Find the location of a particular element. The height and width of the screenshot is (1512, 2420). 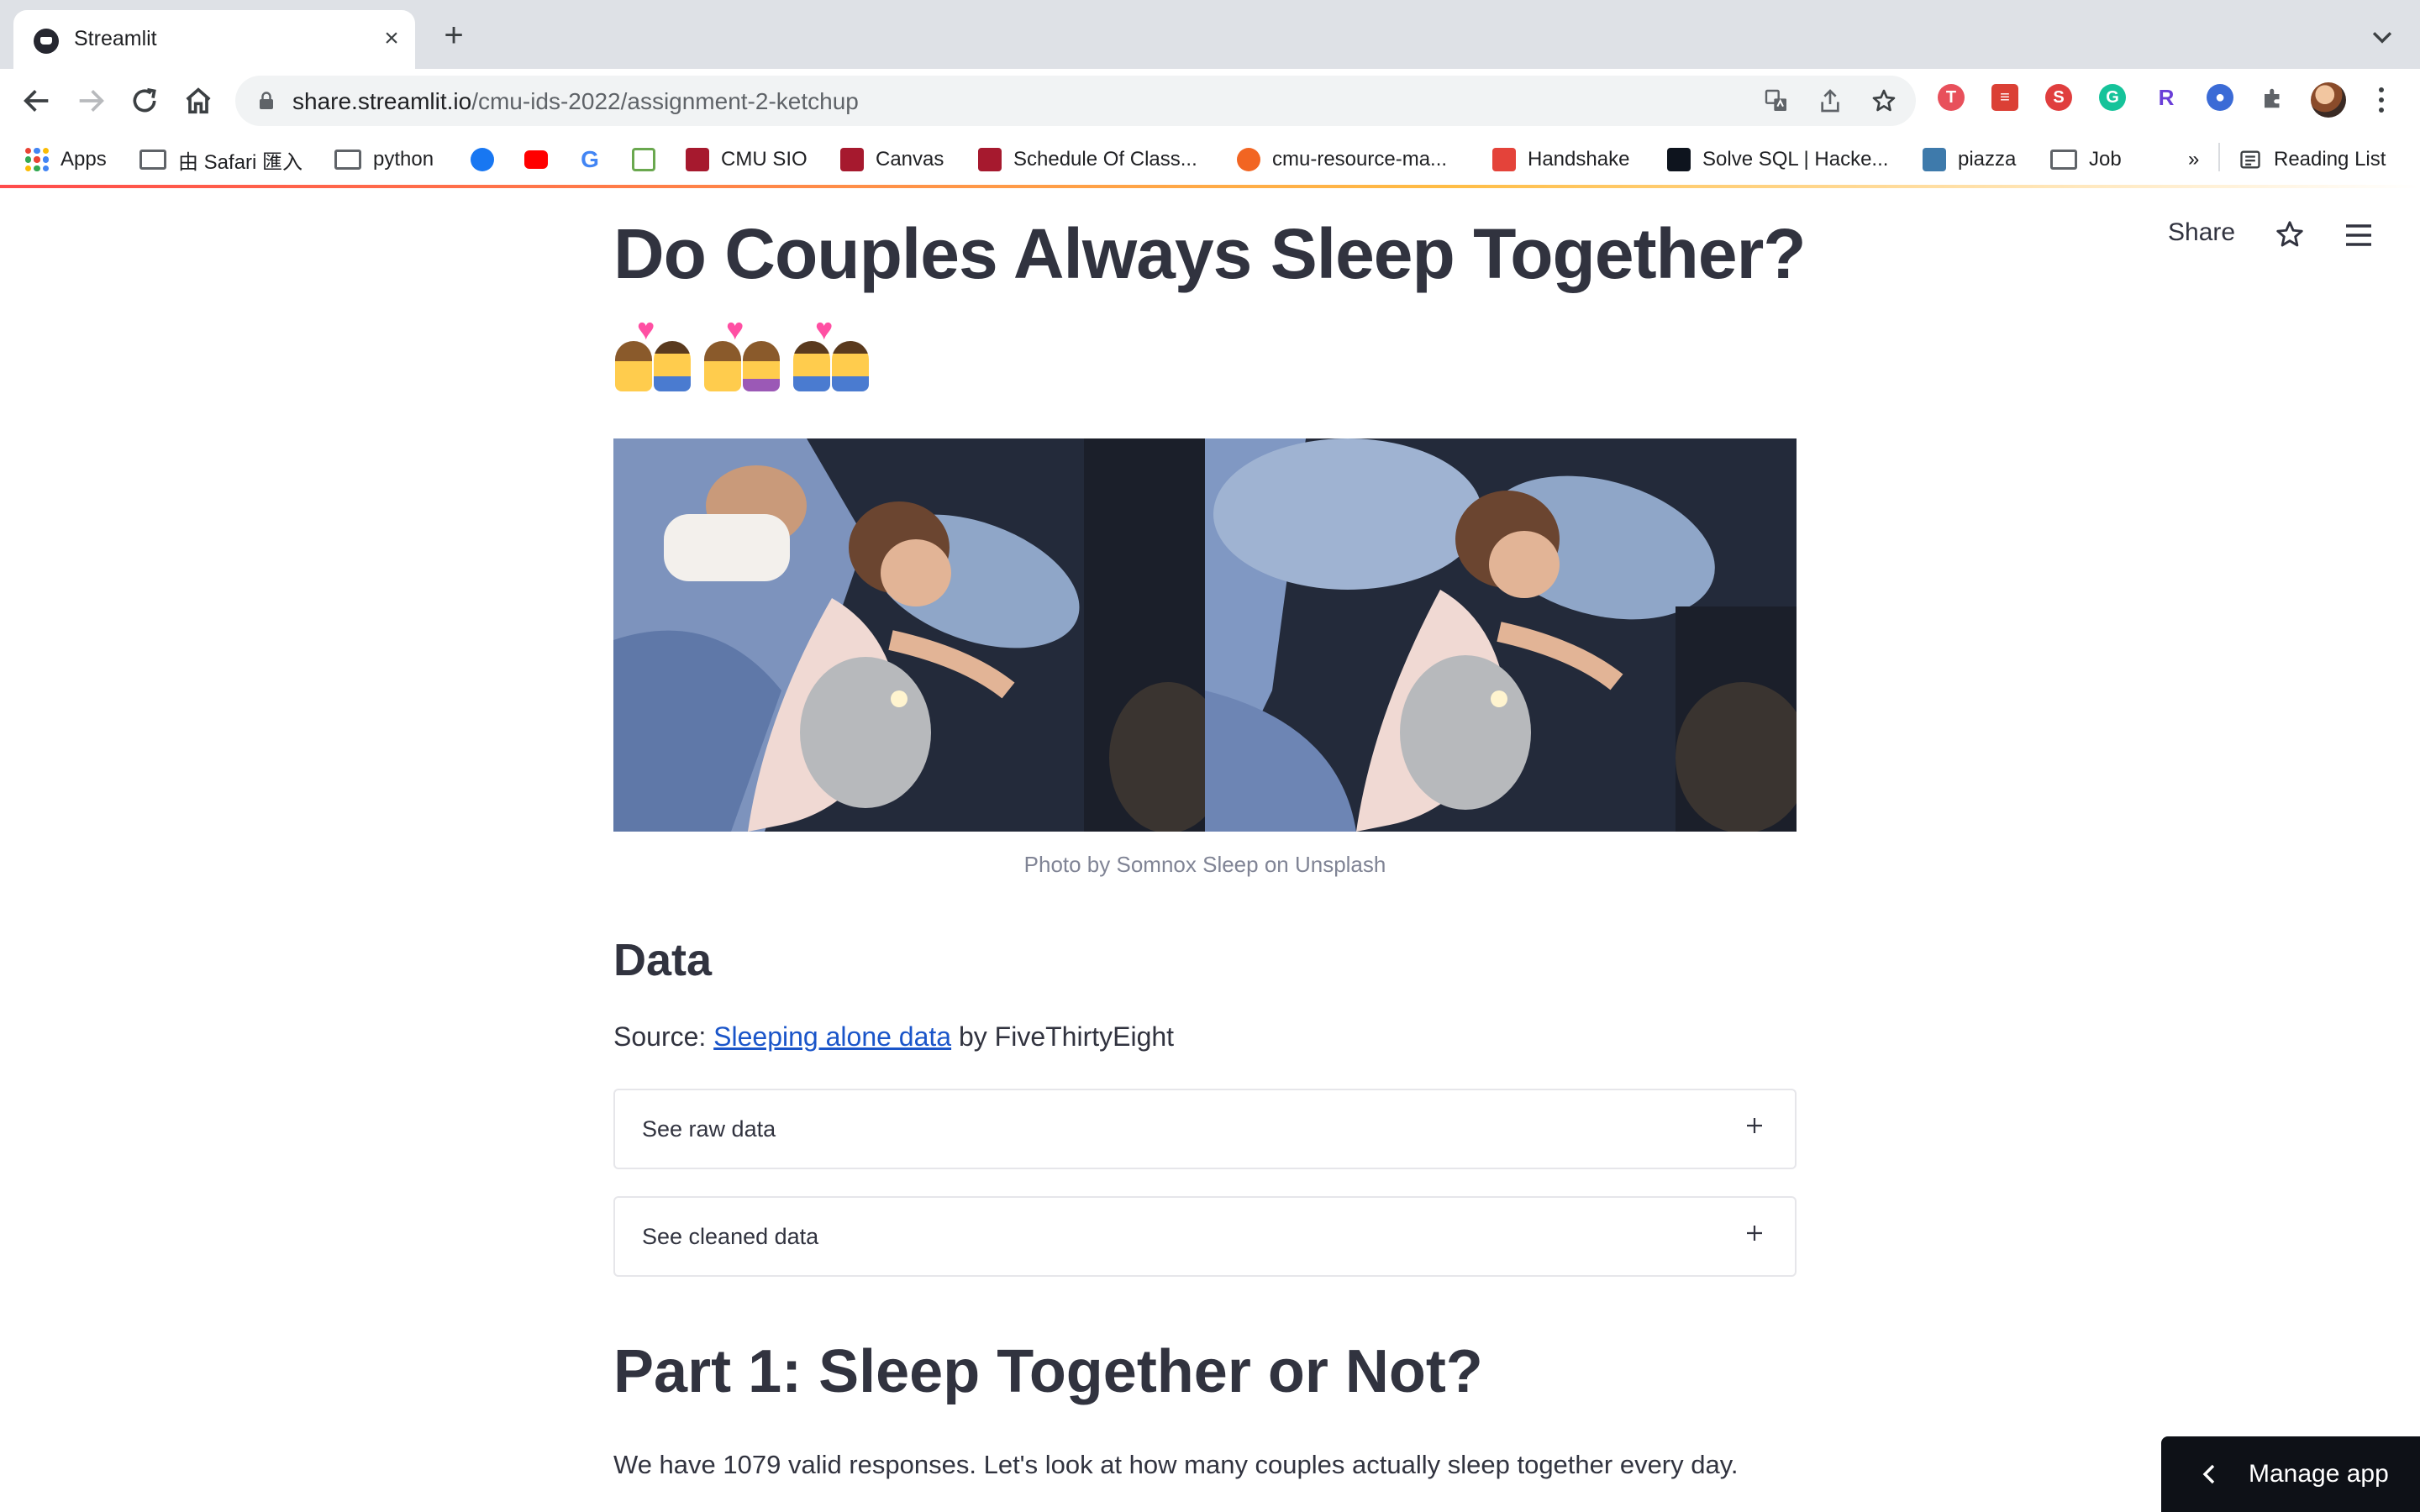

extension-circle-icon: ● is located at coordinates (2220, 97).